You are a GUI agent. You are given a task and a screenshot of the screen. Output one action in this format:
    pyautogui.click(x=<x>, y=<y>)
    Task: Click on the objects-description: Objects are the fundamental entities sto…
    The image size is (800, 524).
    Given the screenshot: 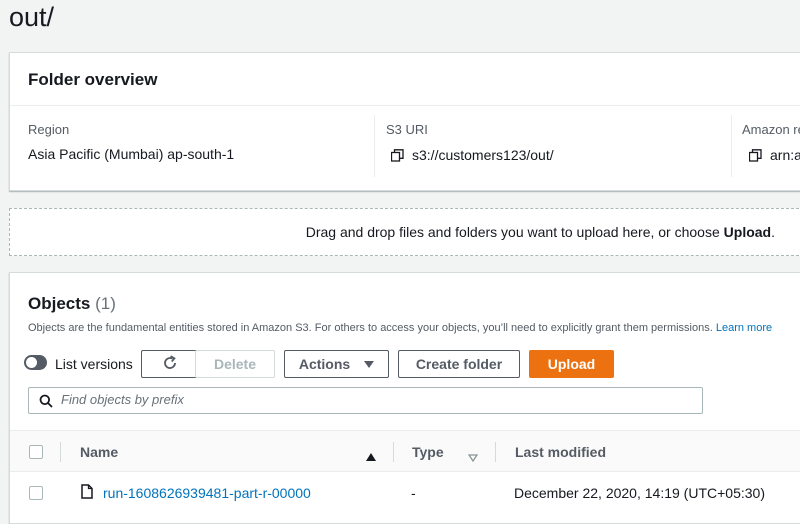 What is the action you would take?
    pyautogui.click(x=400, y=328)
    